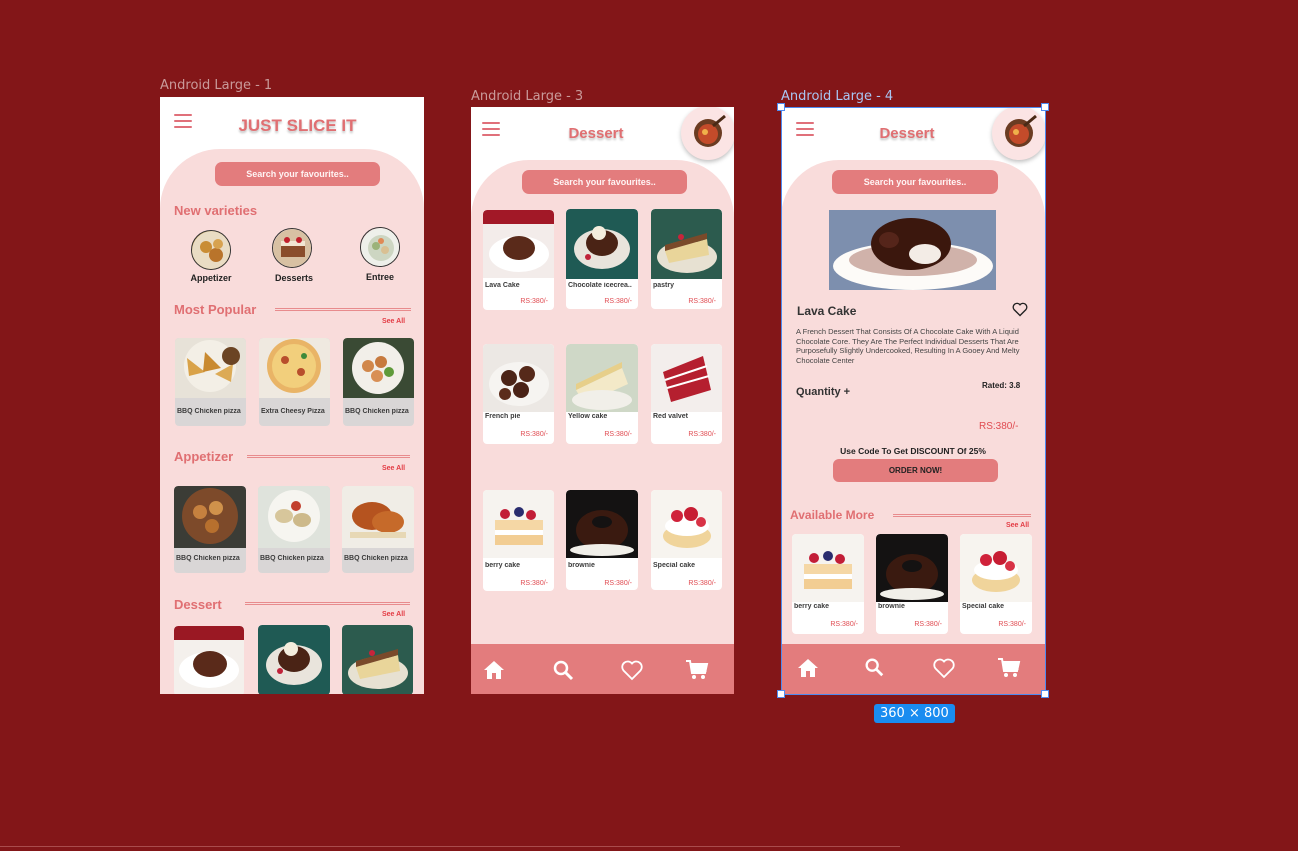 The height and width of the screenshot is (851, 1298). I want to click on more-item-name: berry cake, so click(812, 606).